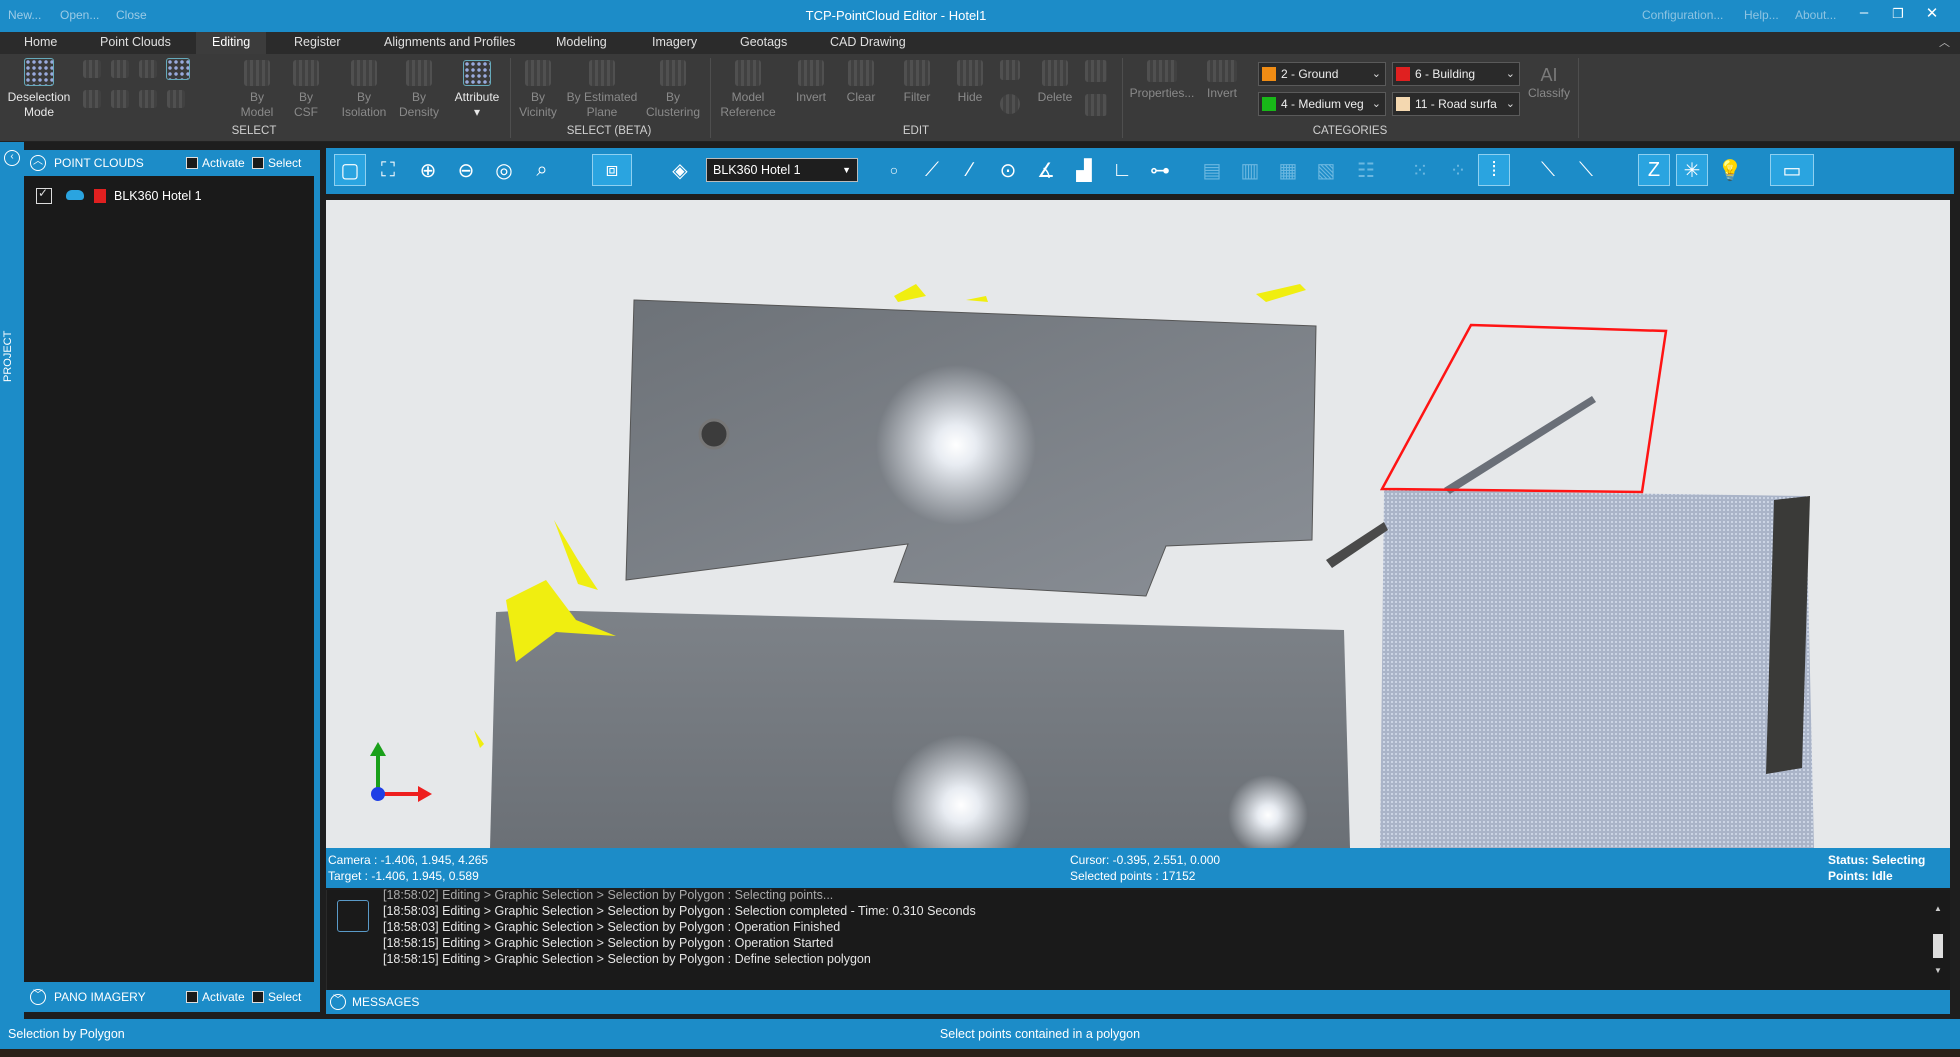 Image resolution: width=1960 pixels, height=1057 pixels. Describe the element at coordinates (581, 43) in the screenshot. I see `tab-modeling: Modeling` at that location.